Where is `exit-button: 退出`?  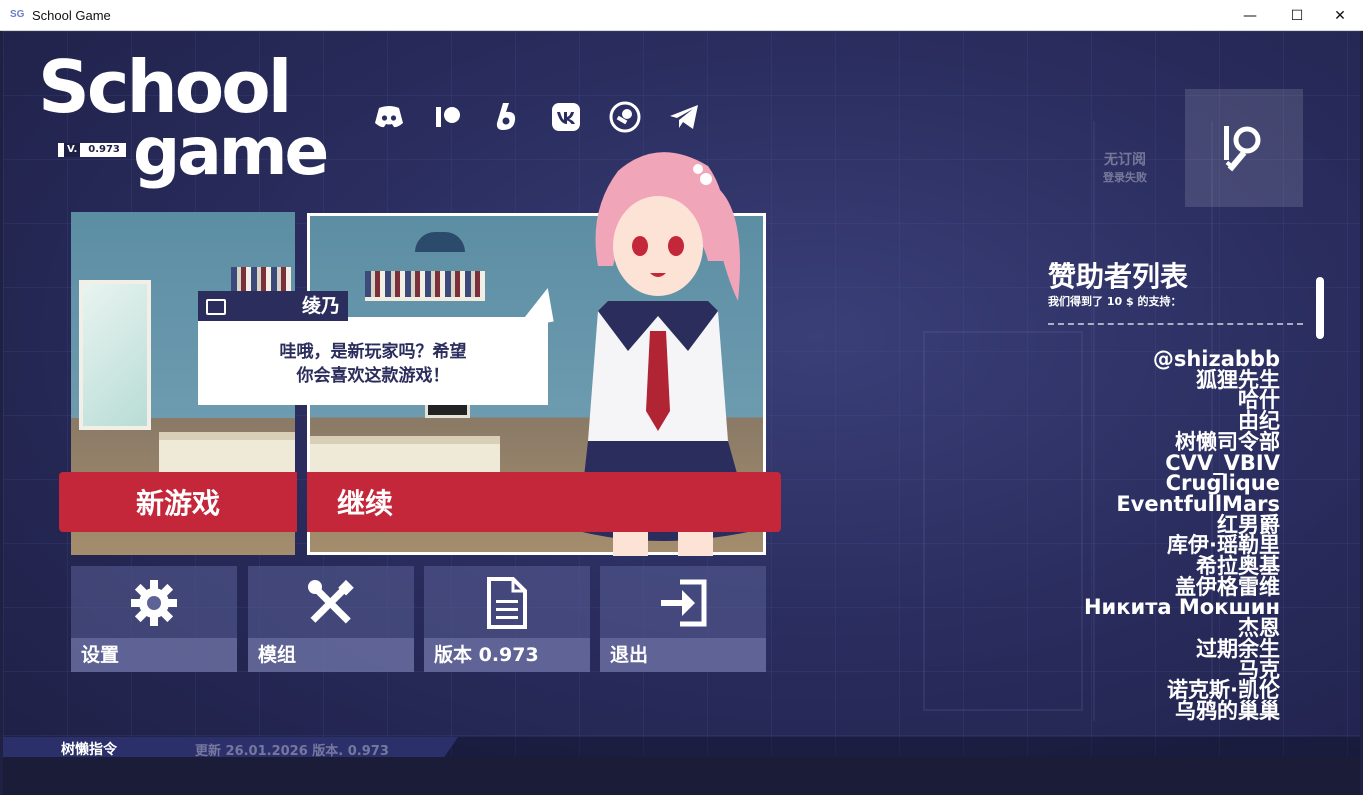
exit-button: 退出 is located at coordinates (683, 619).